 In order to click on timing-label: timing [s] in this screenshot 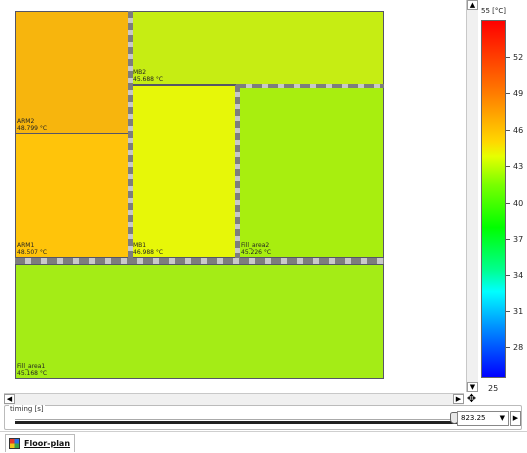, I will do `click(27, 409)`.